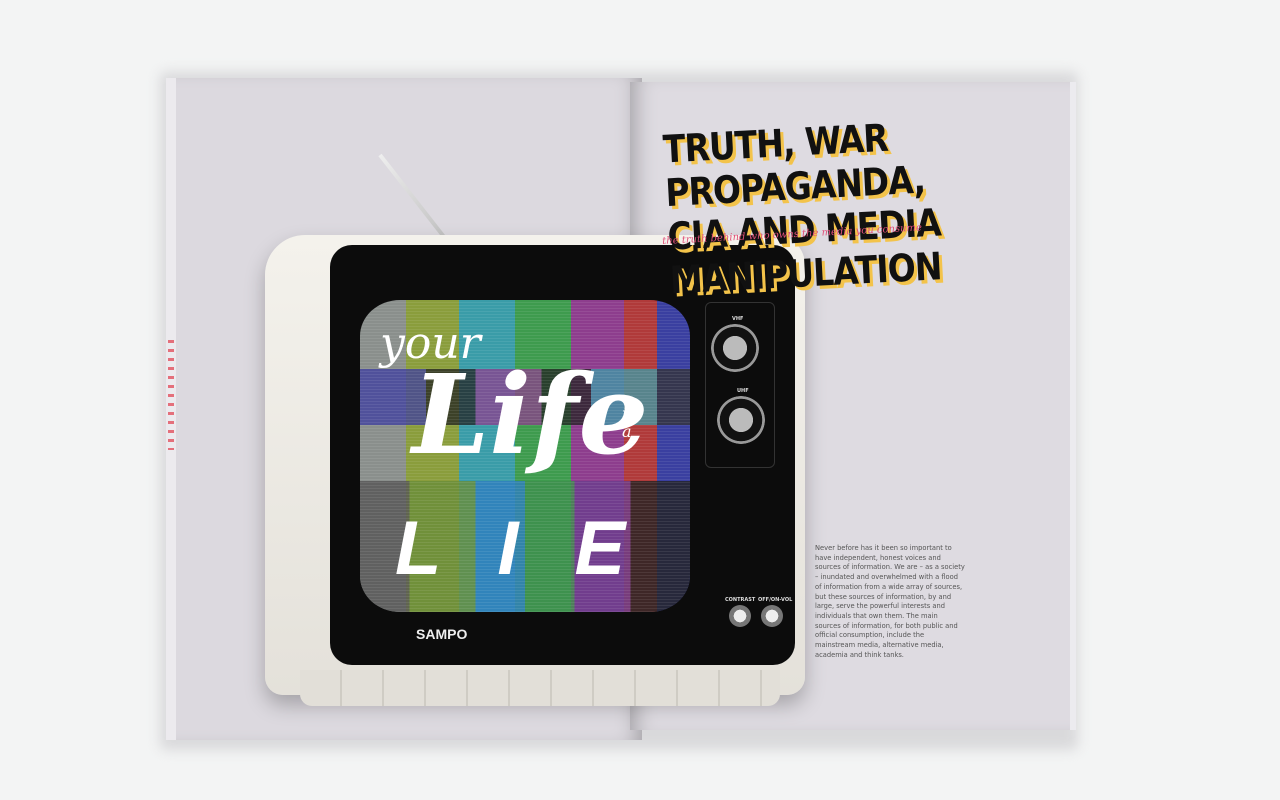 The image size is (1280, 800). I want to click on onoff-label: OFF/ON-VOL, so click(775, 600).